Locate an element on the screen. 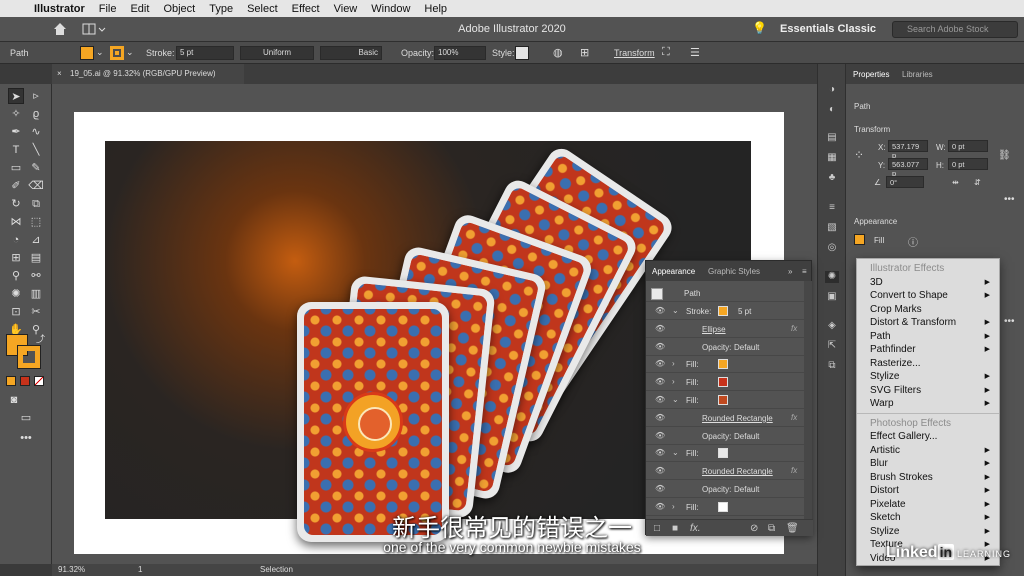 The image size is (1024, 576). app-menu: Illustrator is located at coordinates (59, 9).